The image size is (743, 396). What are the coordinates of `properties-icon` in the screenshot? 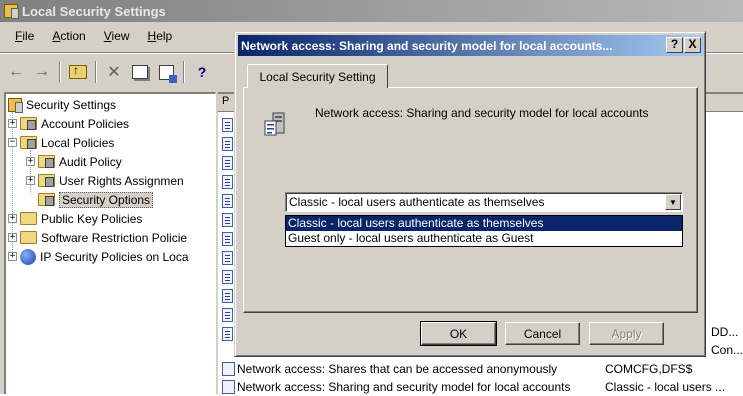 It's located at (140, 72).